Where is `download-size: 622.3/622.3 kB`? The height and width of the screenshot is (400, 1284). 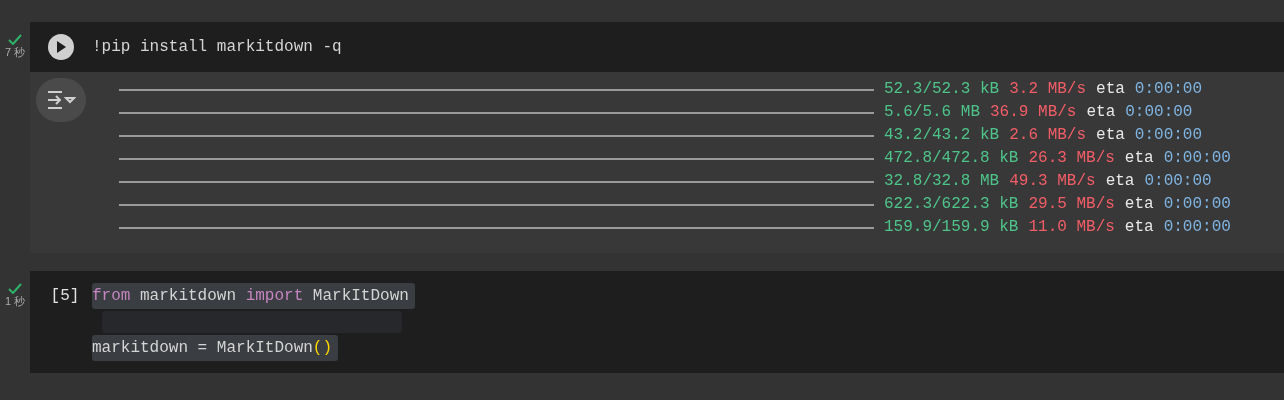 download-size: 622.3/622.3 kB is located at coordinates (951, 204).